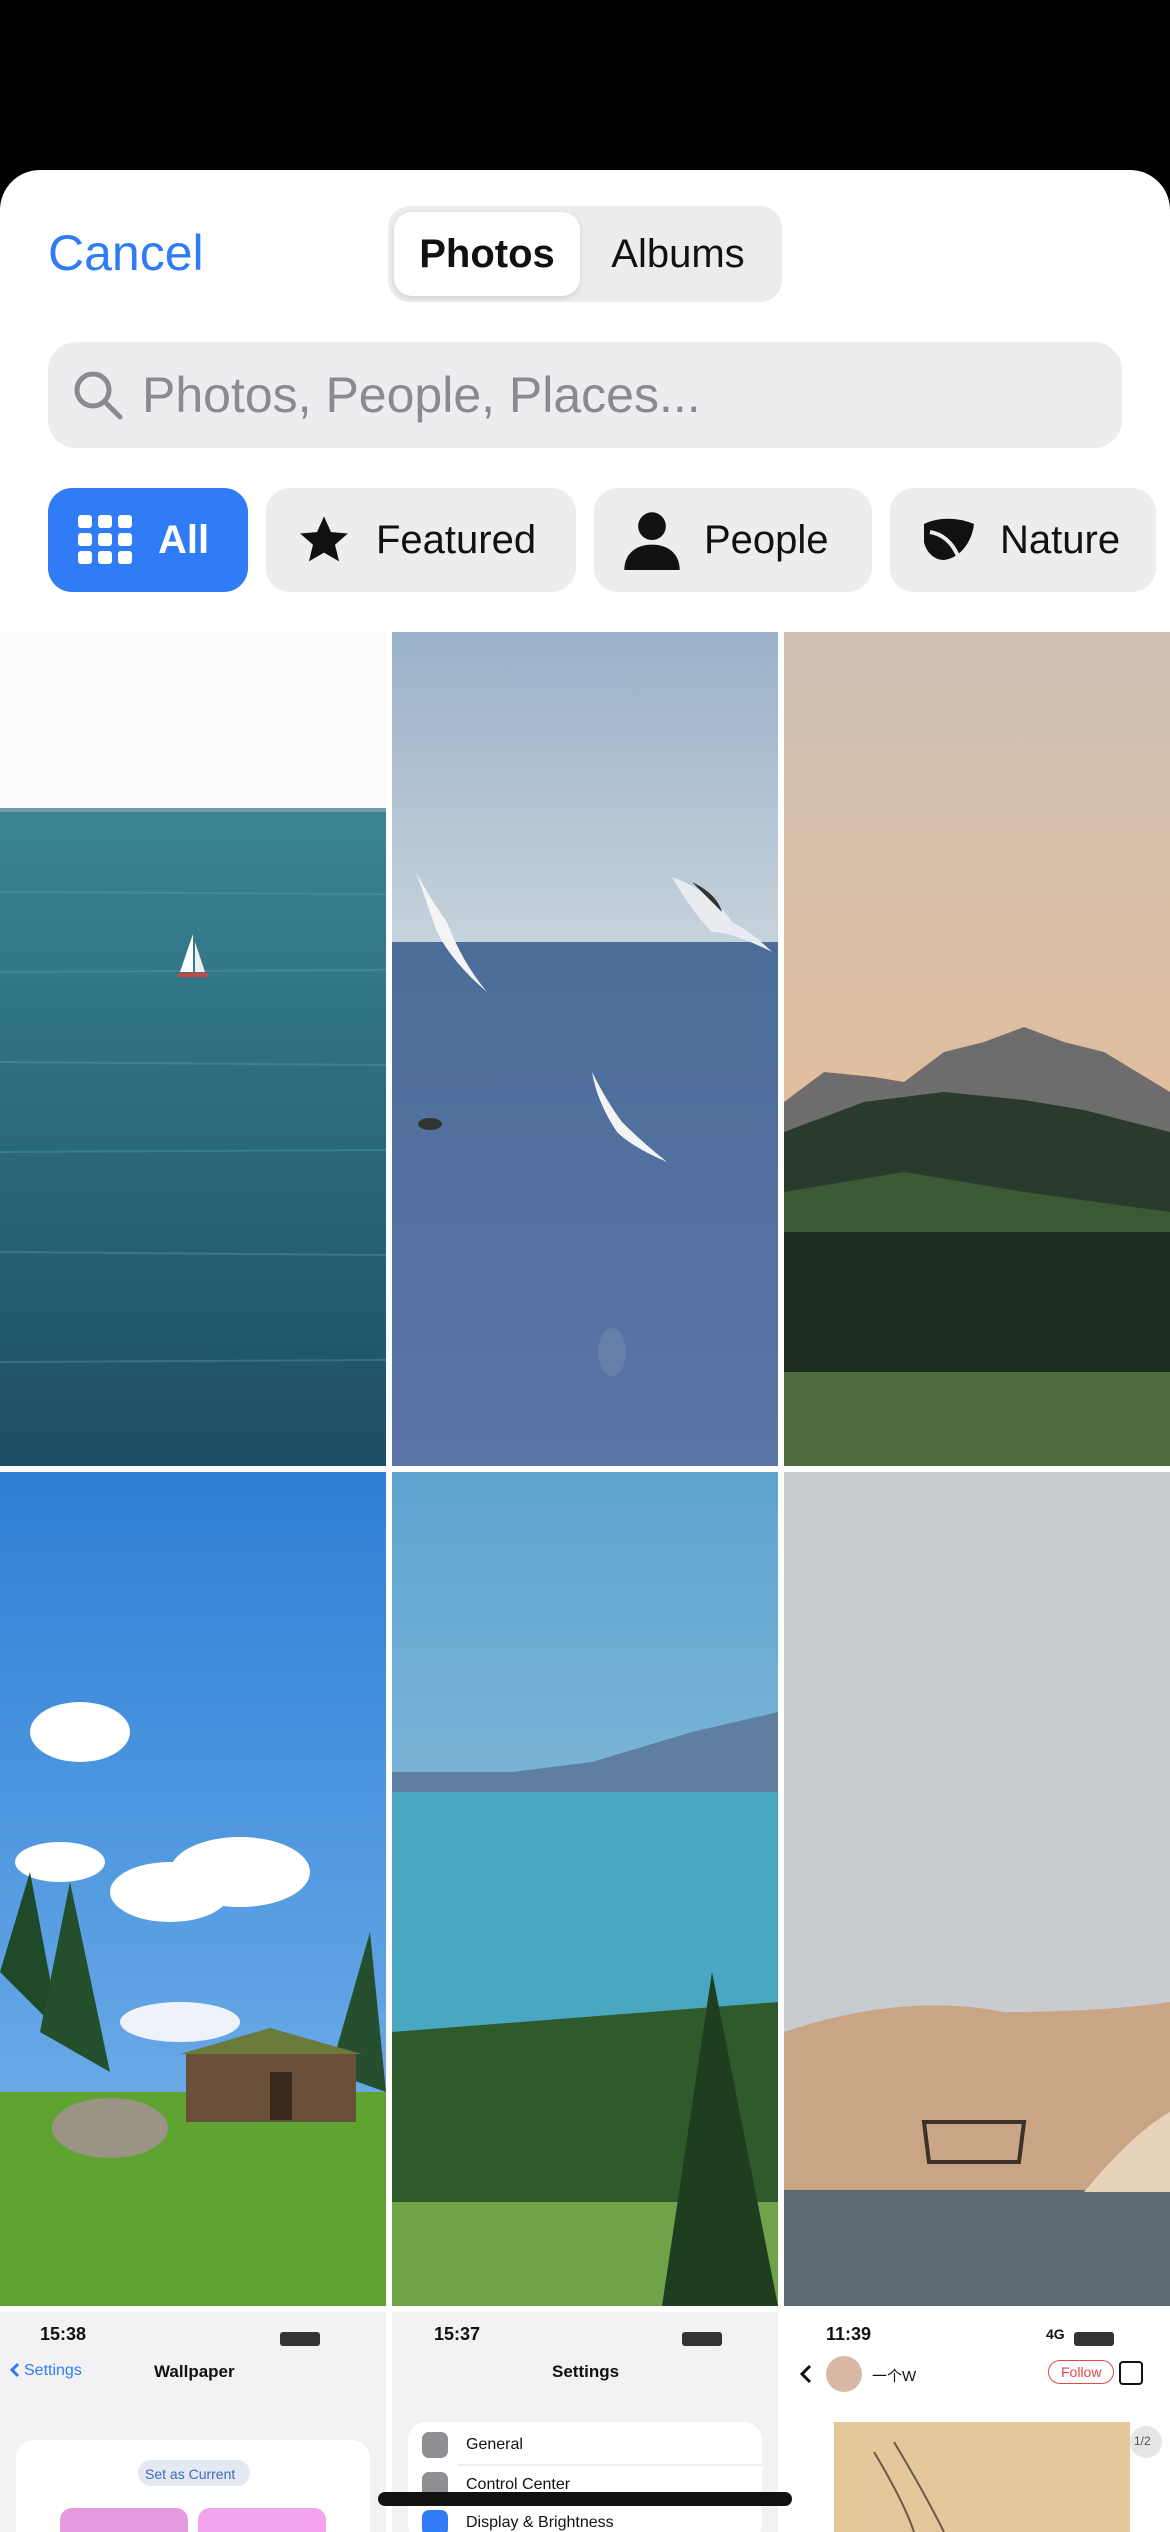  What do you see at coordinates (1081, 2372) in the screenshot?
I see `screenshot-3-follow: Follow` at bounding box center [1081, 2372].